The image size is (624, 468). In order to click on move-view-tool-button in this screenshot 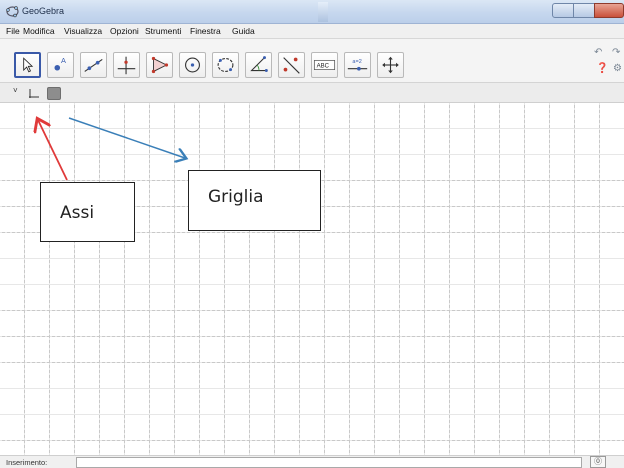, I will do `click(390, 65)`.